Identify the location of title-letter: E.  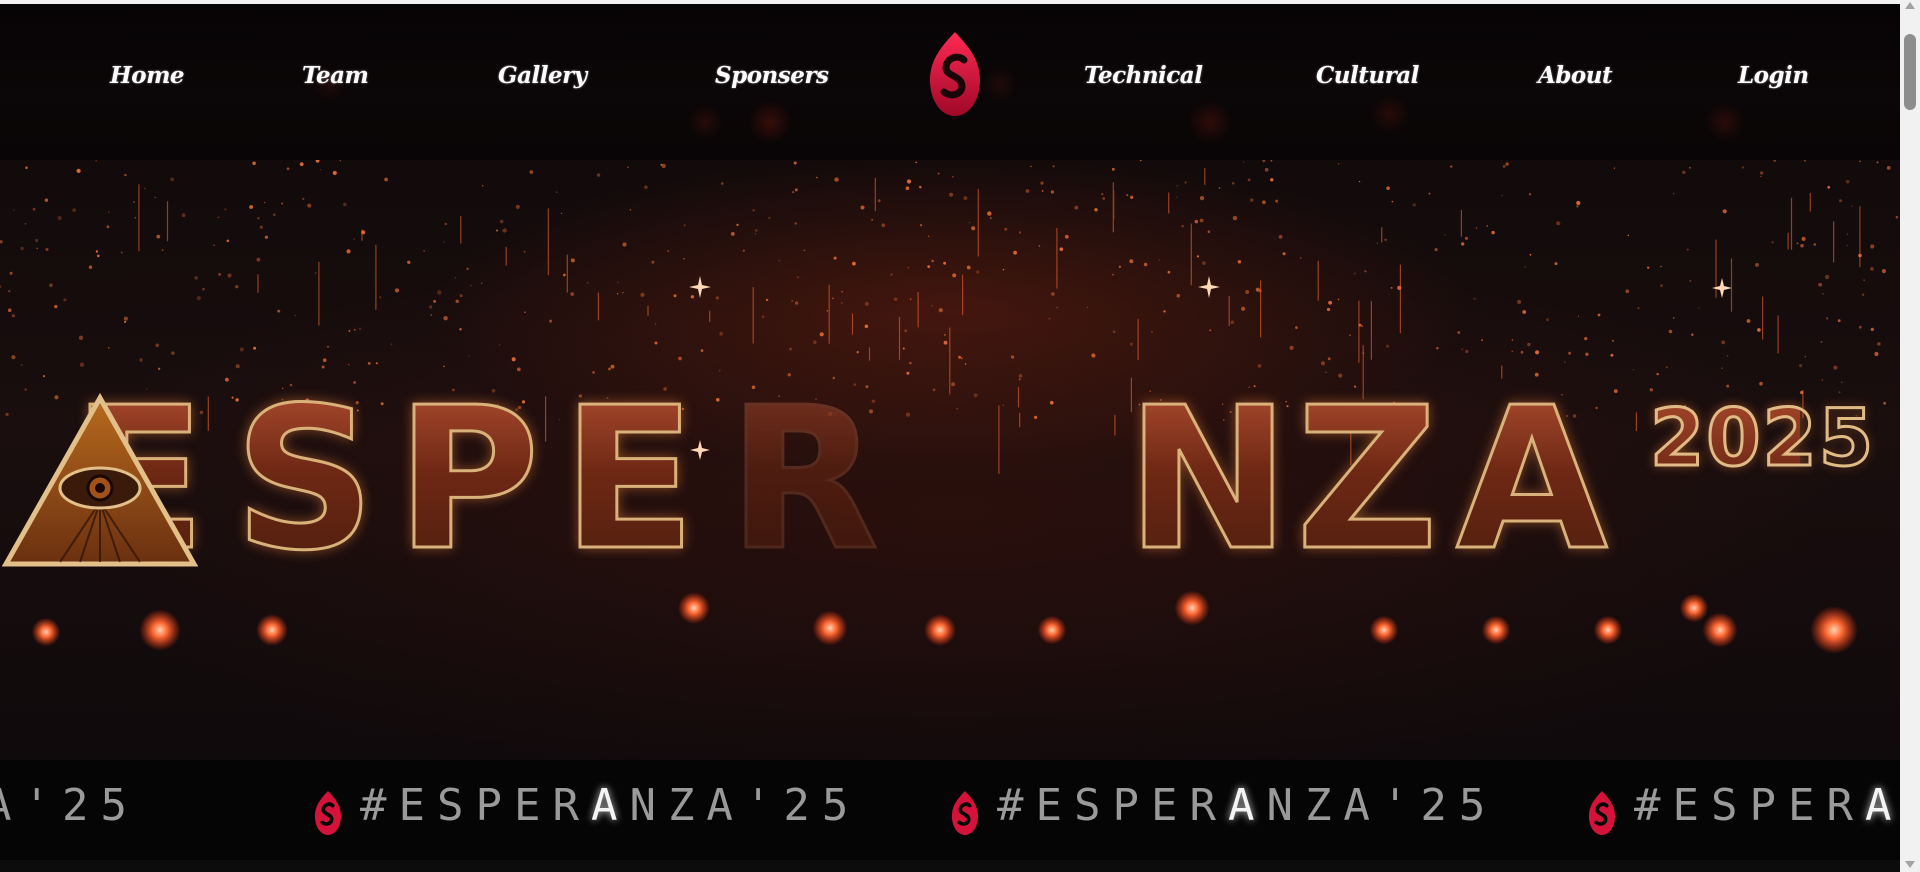
(629, 480).